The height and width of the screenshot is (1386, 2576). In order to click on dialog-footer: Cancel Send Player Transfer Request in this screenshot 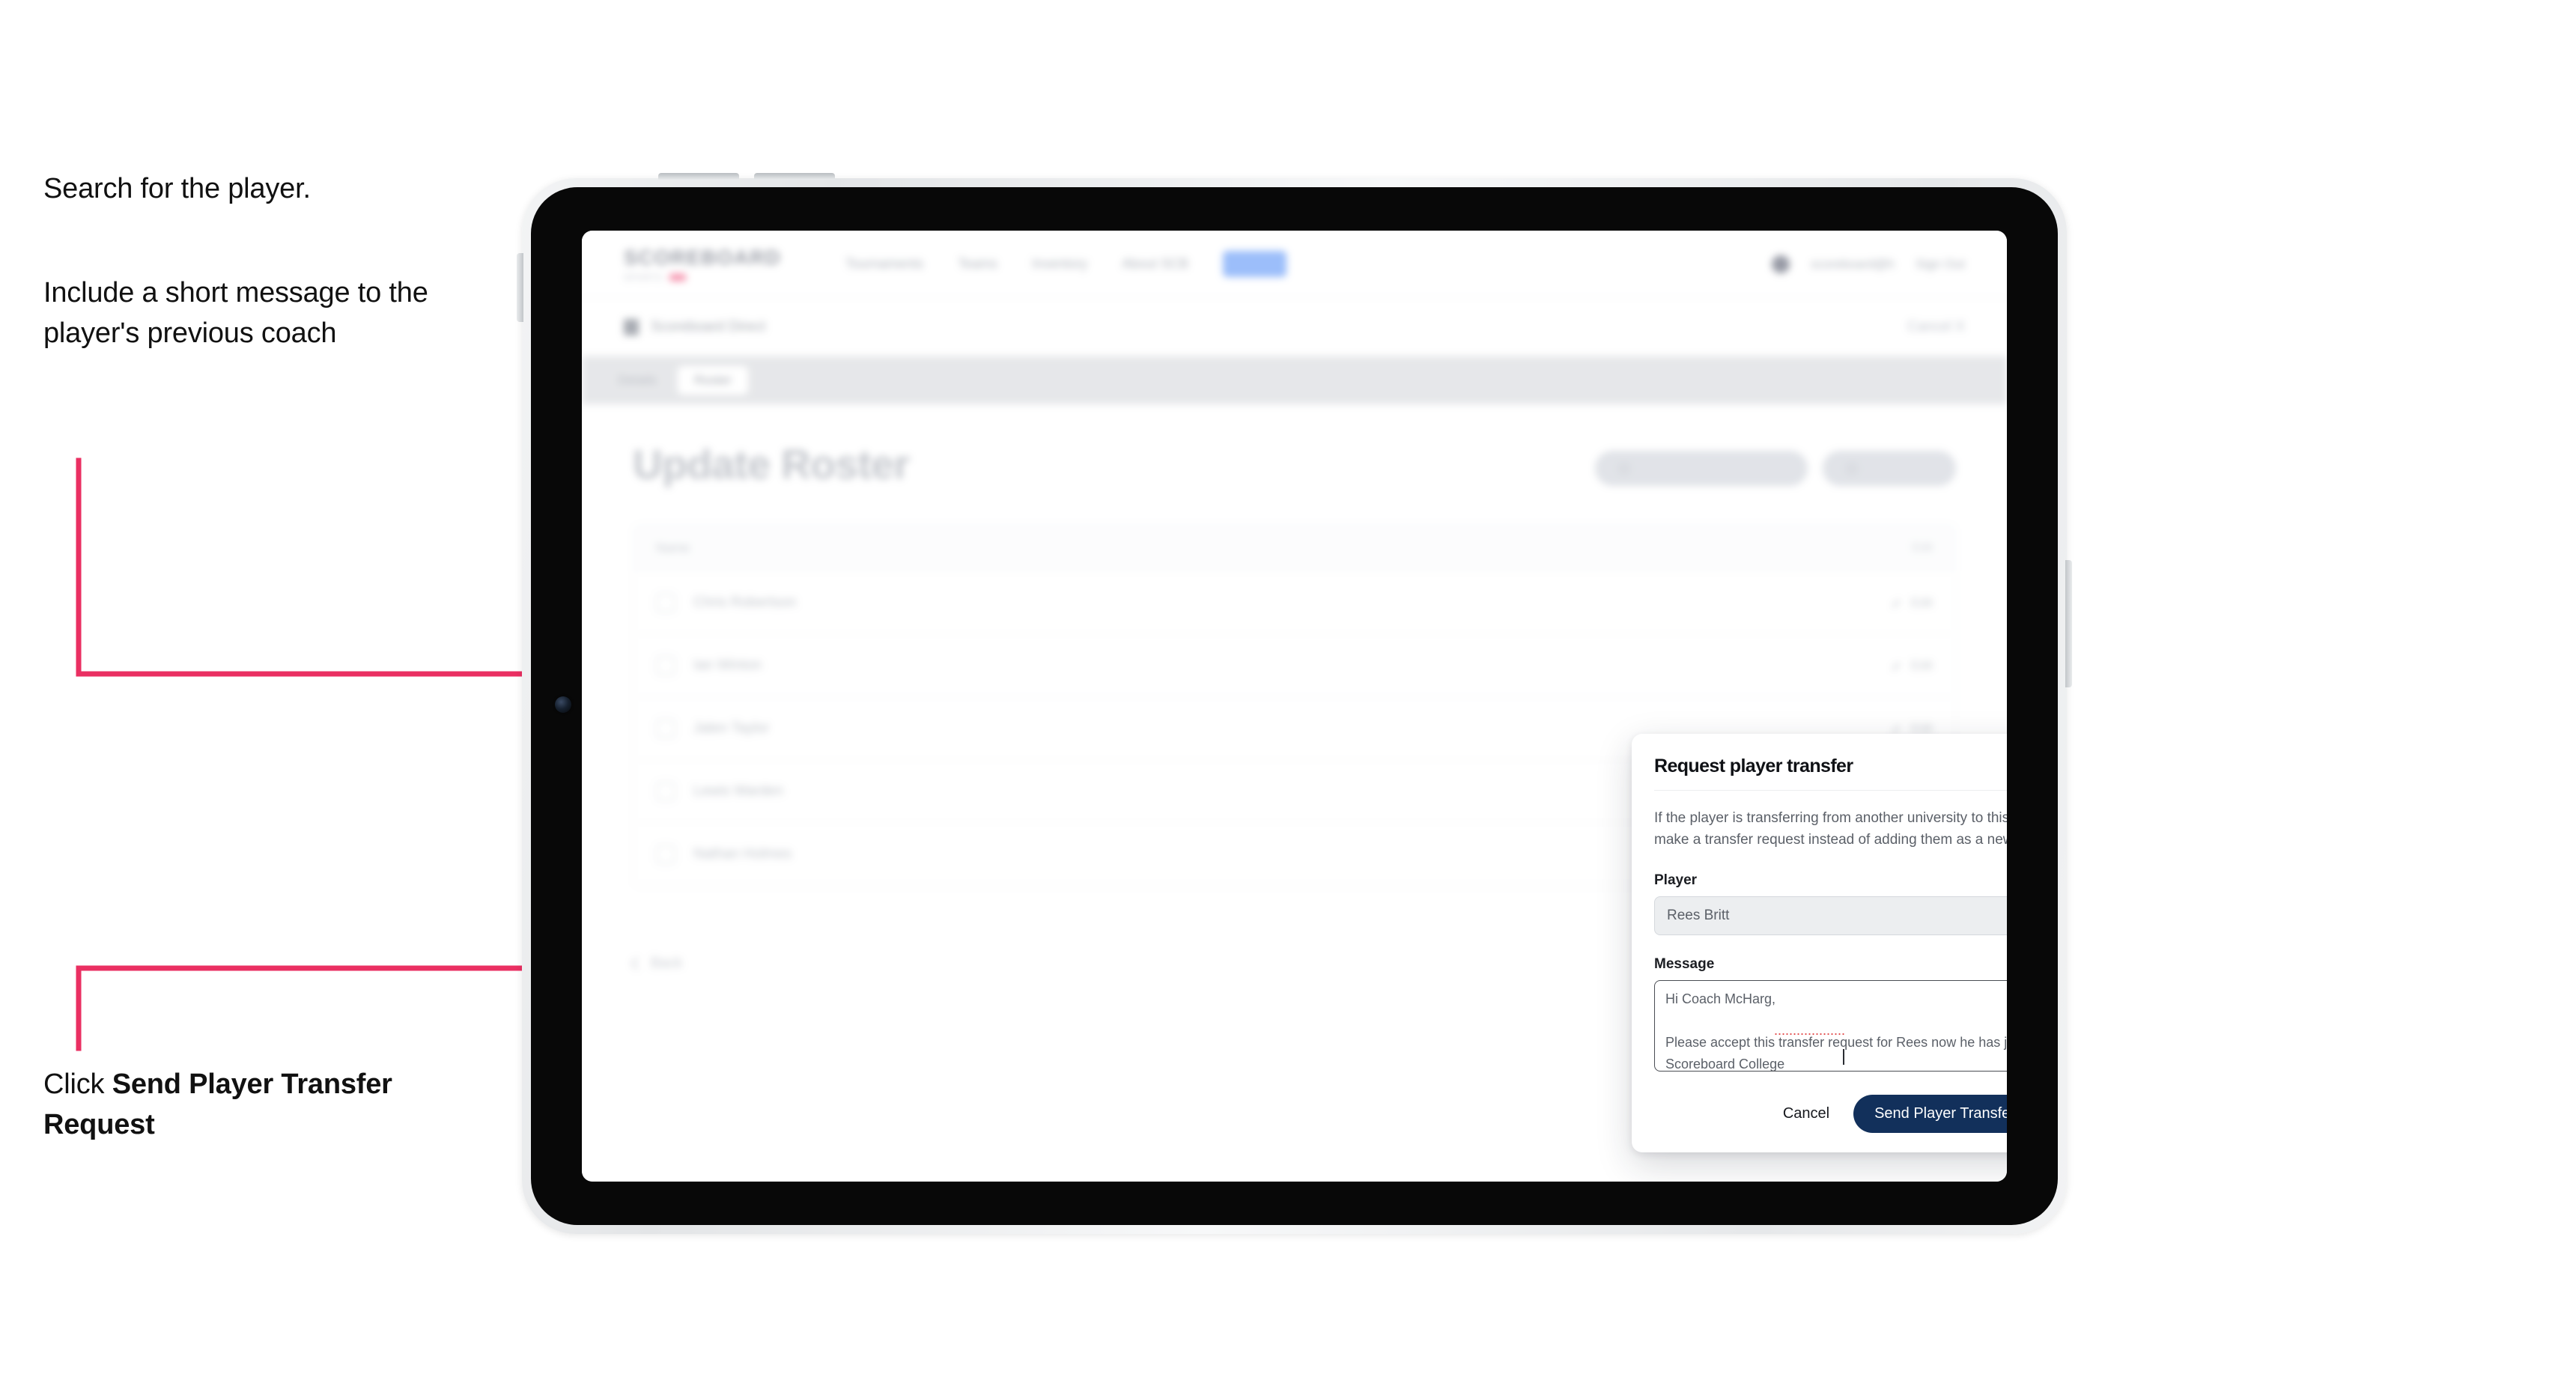, I will do `click(1830, 1113)`.